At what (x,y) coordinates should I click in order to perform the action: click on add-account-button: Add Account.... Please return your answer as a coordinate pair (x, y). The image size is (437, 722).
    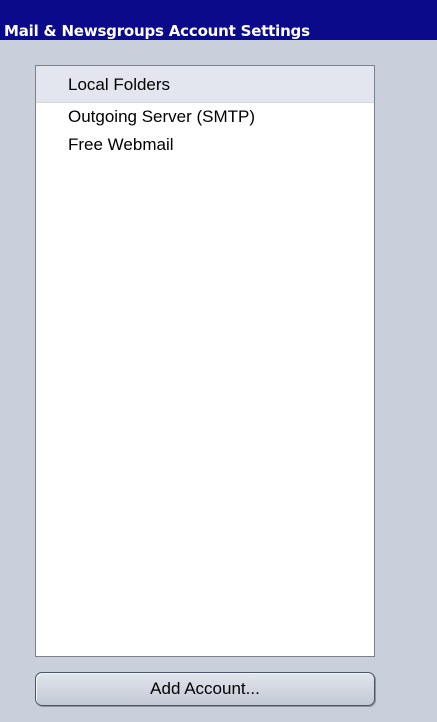
    Looking at the image, I should click on (205, 689).